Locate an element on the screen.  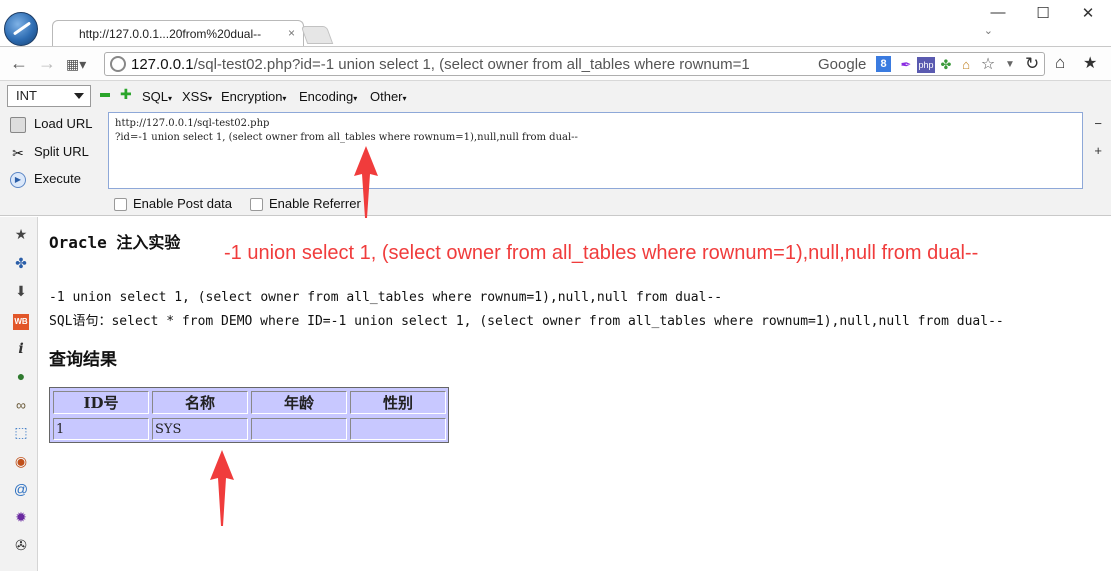
execute-button: ▶ Execute is located at coordinates (45, 179).